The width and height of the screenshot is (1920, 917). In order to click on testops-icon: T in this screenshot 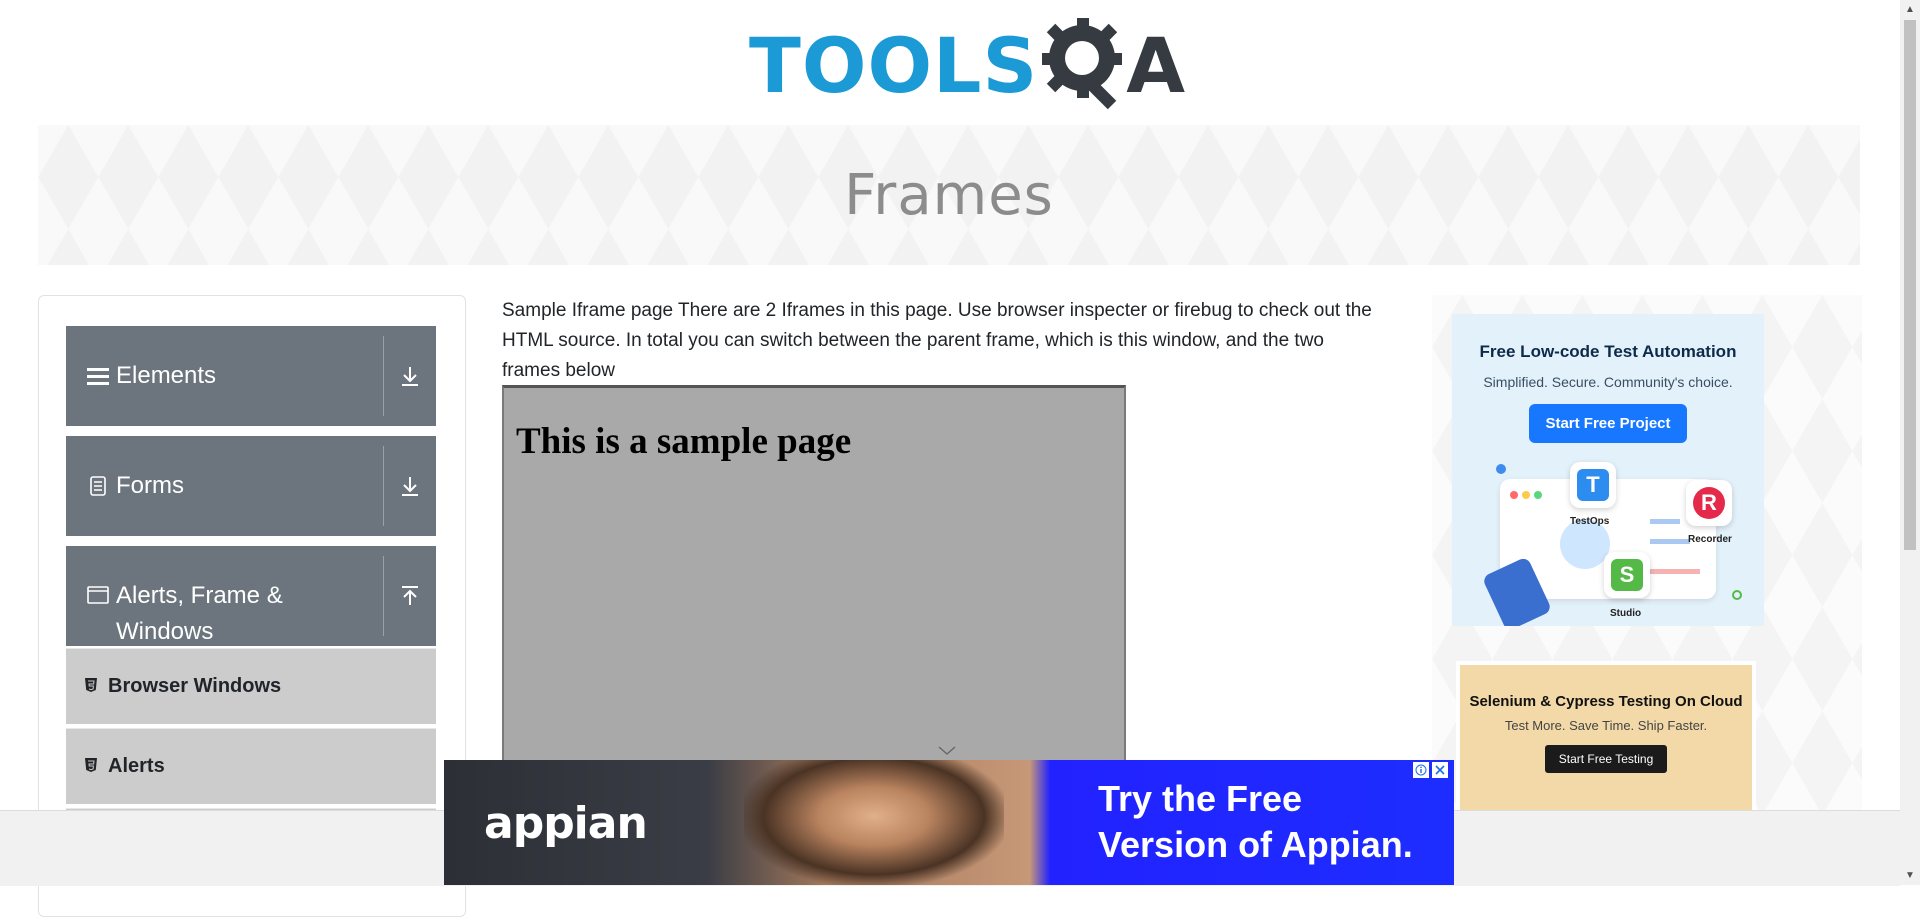, I will do `click(1593, 485)`.